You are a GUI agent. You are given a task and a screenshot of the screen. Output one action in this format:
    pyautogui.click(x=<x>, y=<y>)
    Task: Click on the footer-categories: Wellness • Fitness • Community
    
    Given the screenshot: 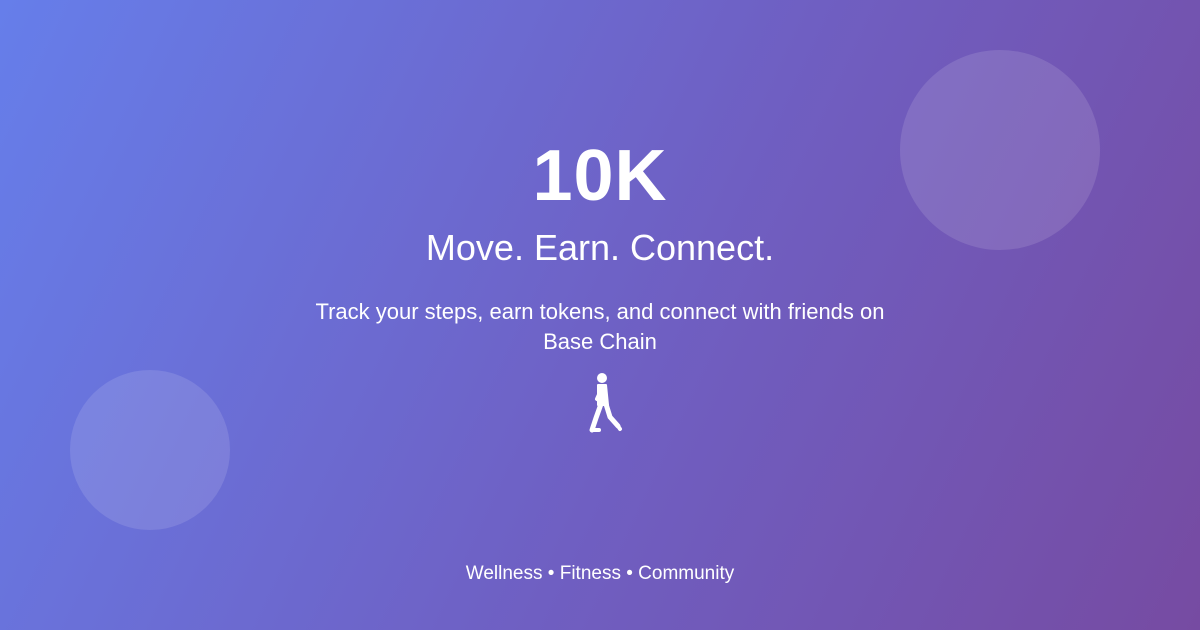 What is the action you would take?
    pyautogui.click(x=600, y=573)
    